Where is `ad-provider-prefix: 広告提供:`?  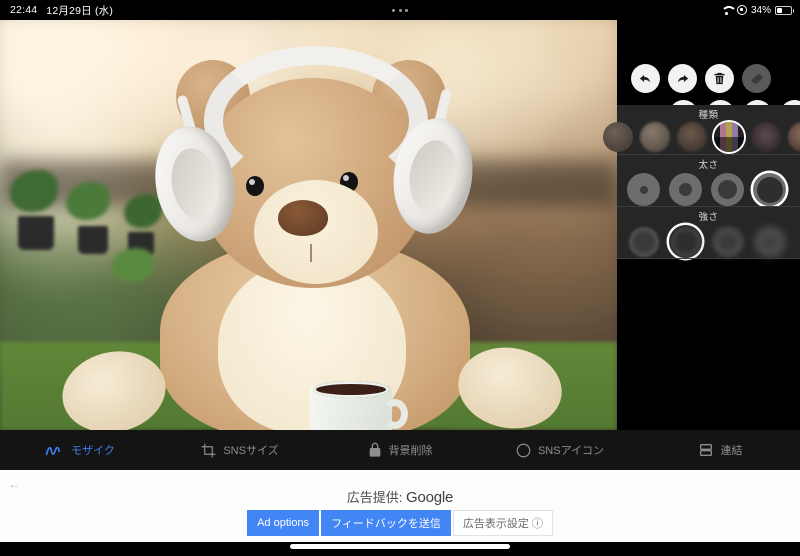
ad-provider-prefix: 広告提供: is located at coordinates (376, 497).